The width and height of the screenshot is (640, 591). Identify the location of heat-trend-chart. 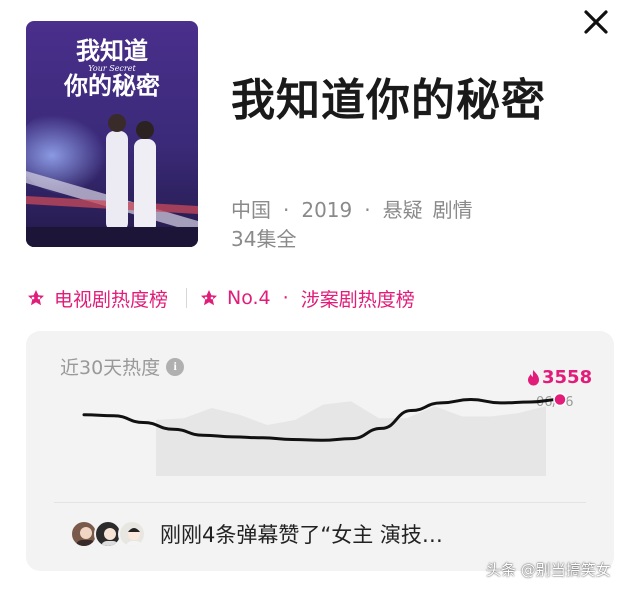
(324, 434).